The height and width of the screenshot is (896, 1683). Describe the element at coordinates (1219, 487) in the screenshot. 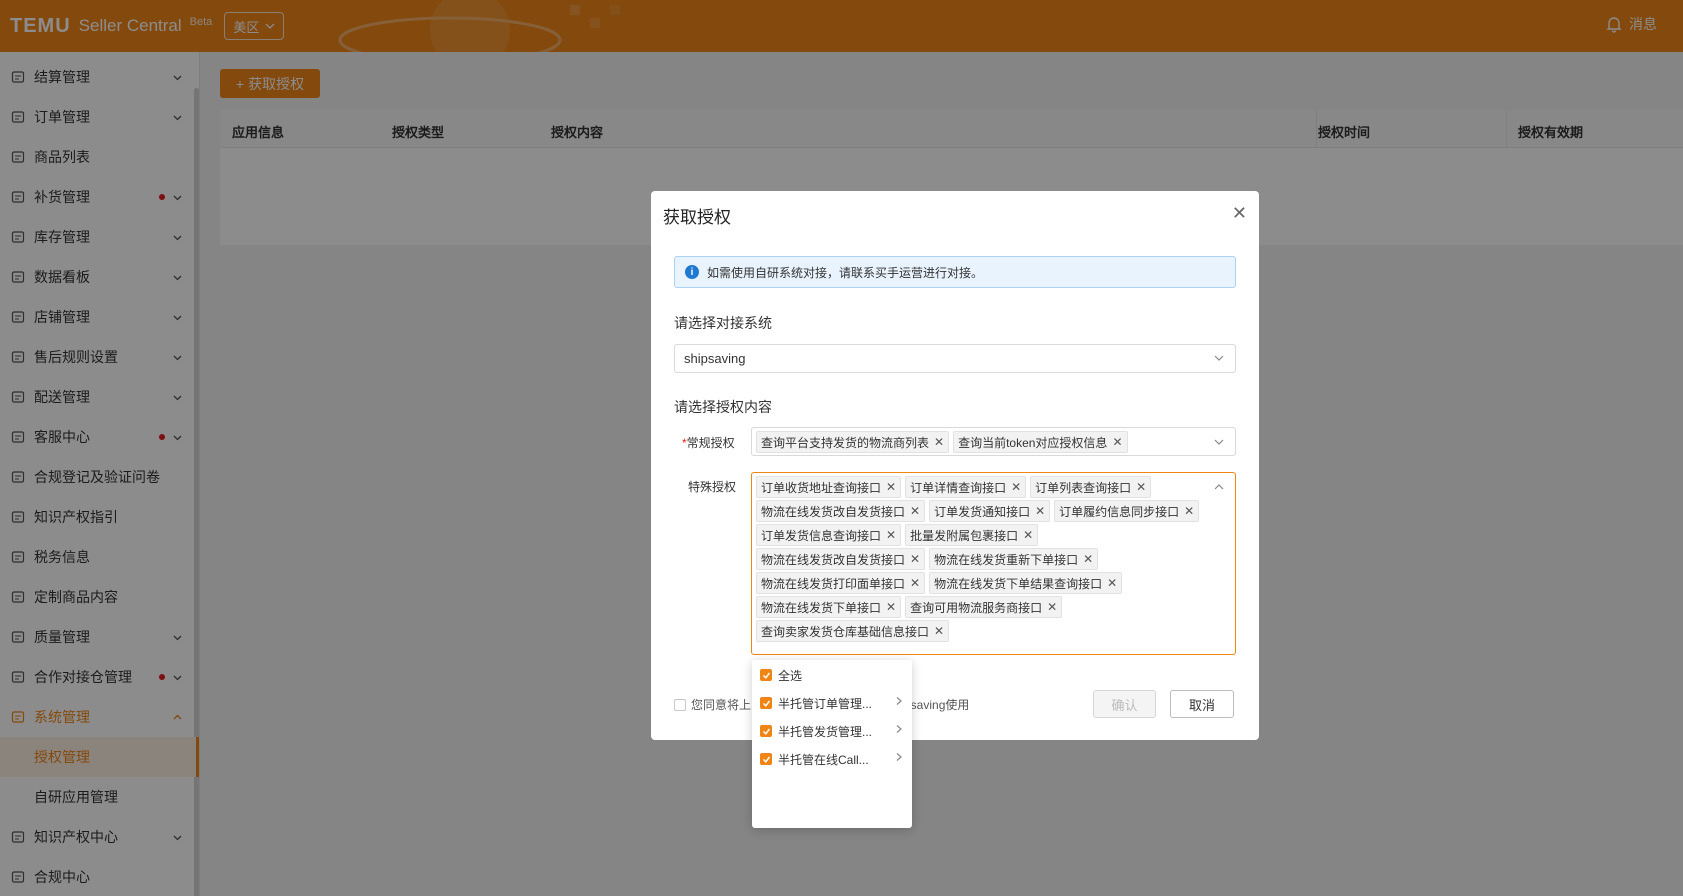

I see `chevron-up-icon` at that location.